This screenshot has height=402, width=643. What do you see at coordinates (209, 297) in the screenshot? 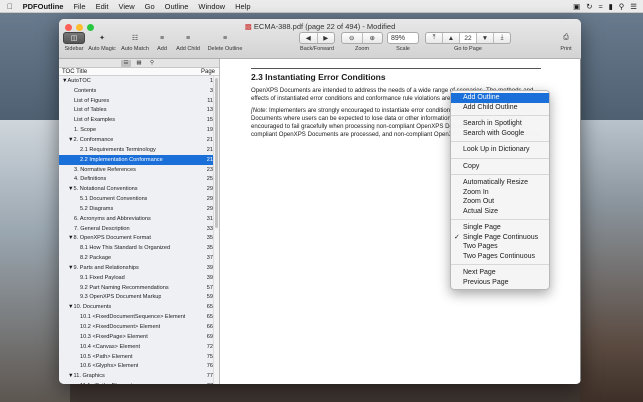
I see `toc-row-page: 59` at bounding box center [209, 297].